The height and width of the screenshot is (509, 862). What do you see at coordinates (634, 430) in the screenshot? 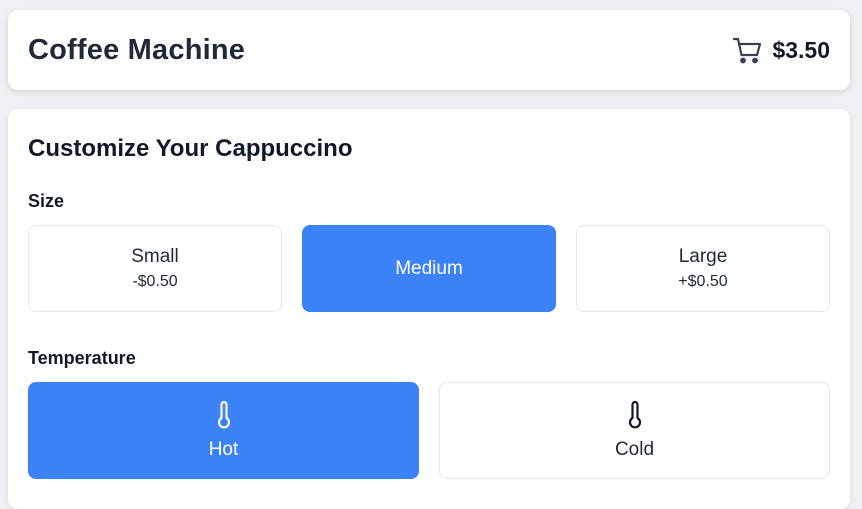
I see `temperature-option-cold: Cold` at bounding box center [634, 430].